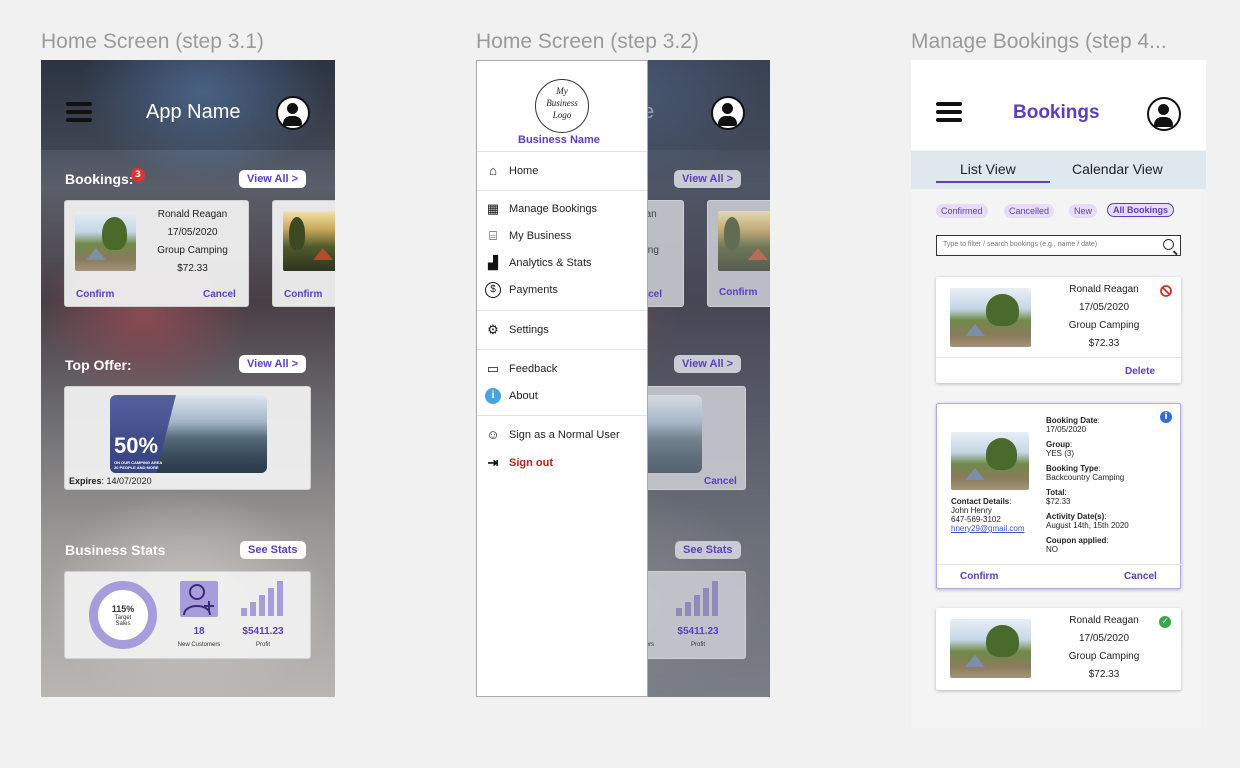  Describe the element at coordinates (199, 631) in the screenshot. I see `new-customers-value: 18` at that location.